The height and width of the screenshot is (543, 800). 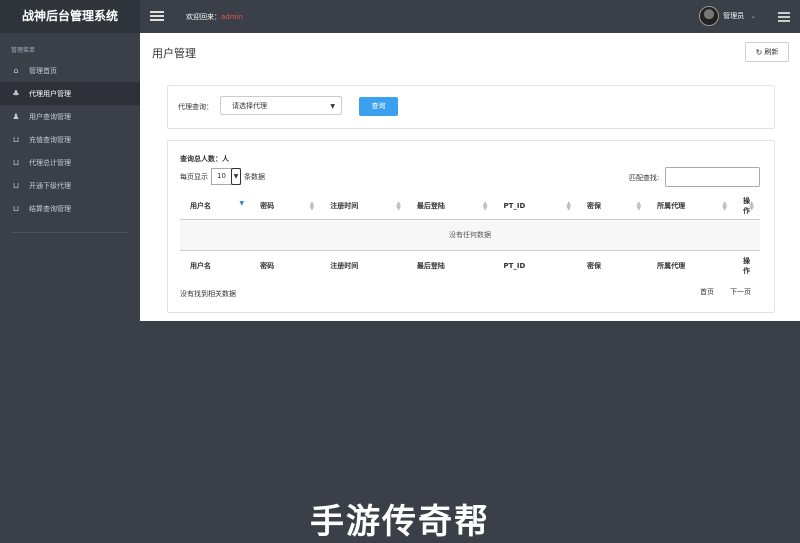 What do you see at coordinates (400, 522) in the screenshot?
I see `watermark-text: 手游传奇帮` at bounding box center [400, 522].